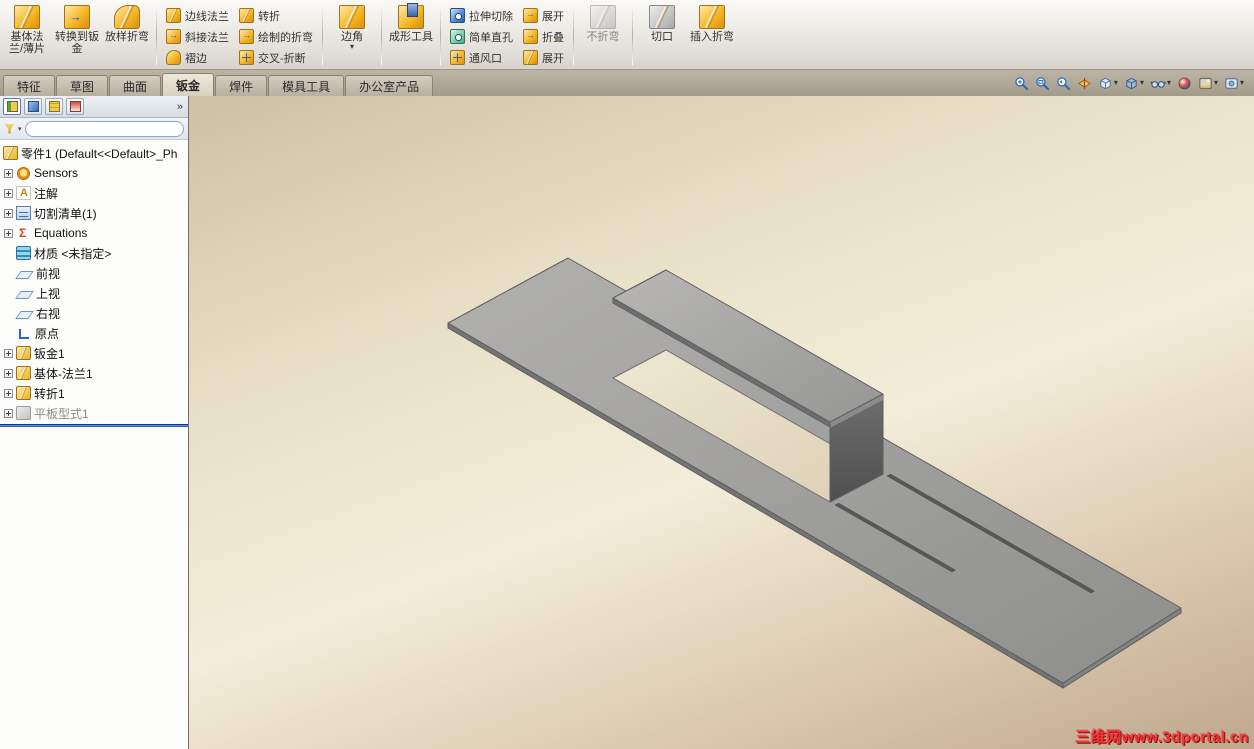 This screenshot has height=749, width=1254. I want to click on no-bends-icon, so click(603, 17).